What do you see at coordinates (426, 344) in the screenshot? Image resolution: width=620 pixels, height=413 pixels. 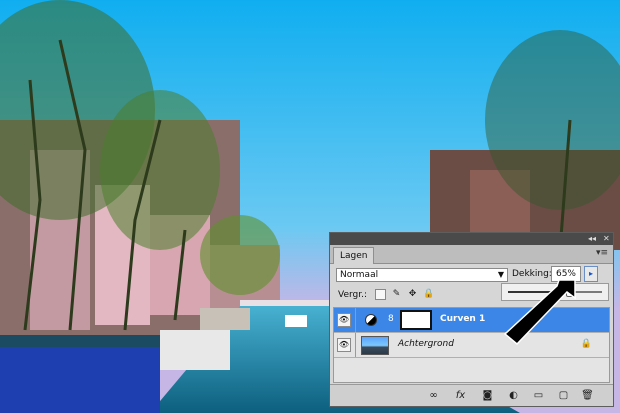 I see `layer-name: Achtergrond` at bounding box center [426, 344].